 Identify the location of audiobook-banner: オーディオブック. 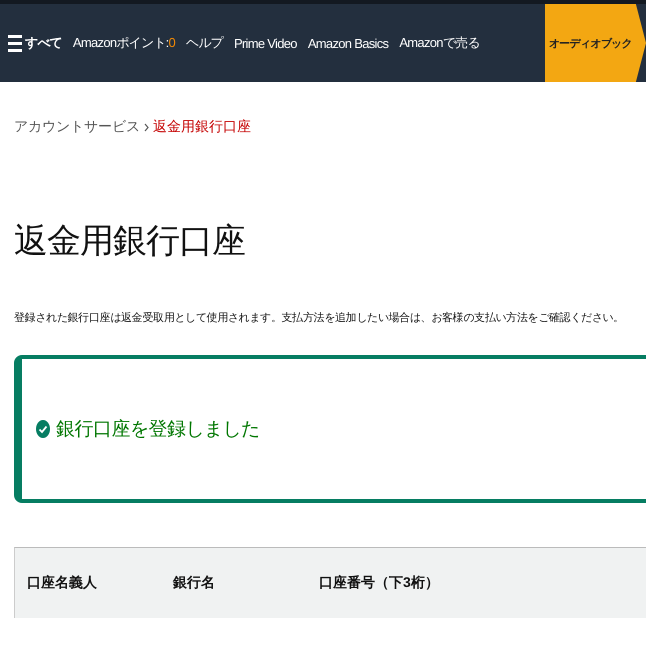
(595, 43).